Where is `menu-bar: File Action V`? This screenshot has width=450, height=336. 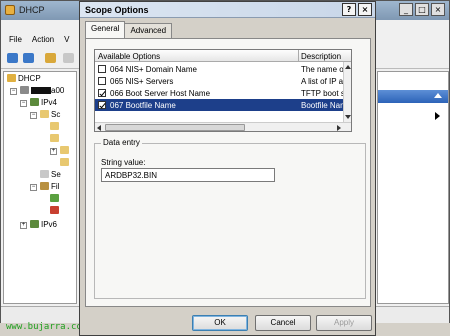
menu-bar: File Action V is located at coordinates (35, 42).